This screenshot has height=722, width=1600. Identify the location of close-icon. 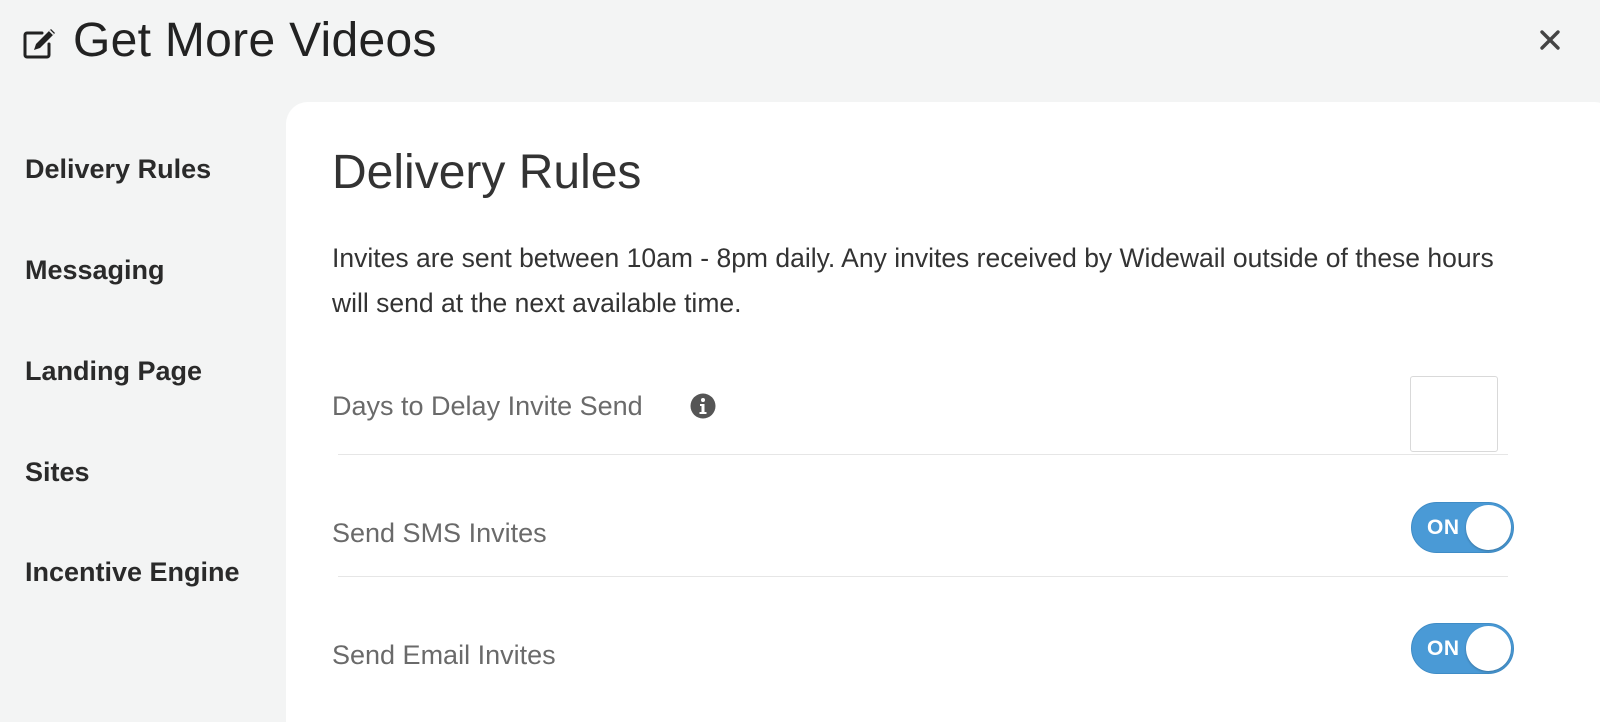
(1550, 40).